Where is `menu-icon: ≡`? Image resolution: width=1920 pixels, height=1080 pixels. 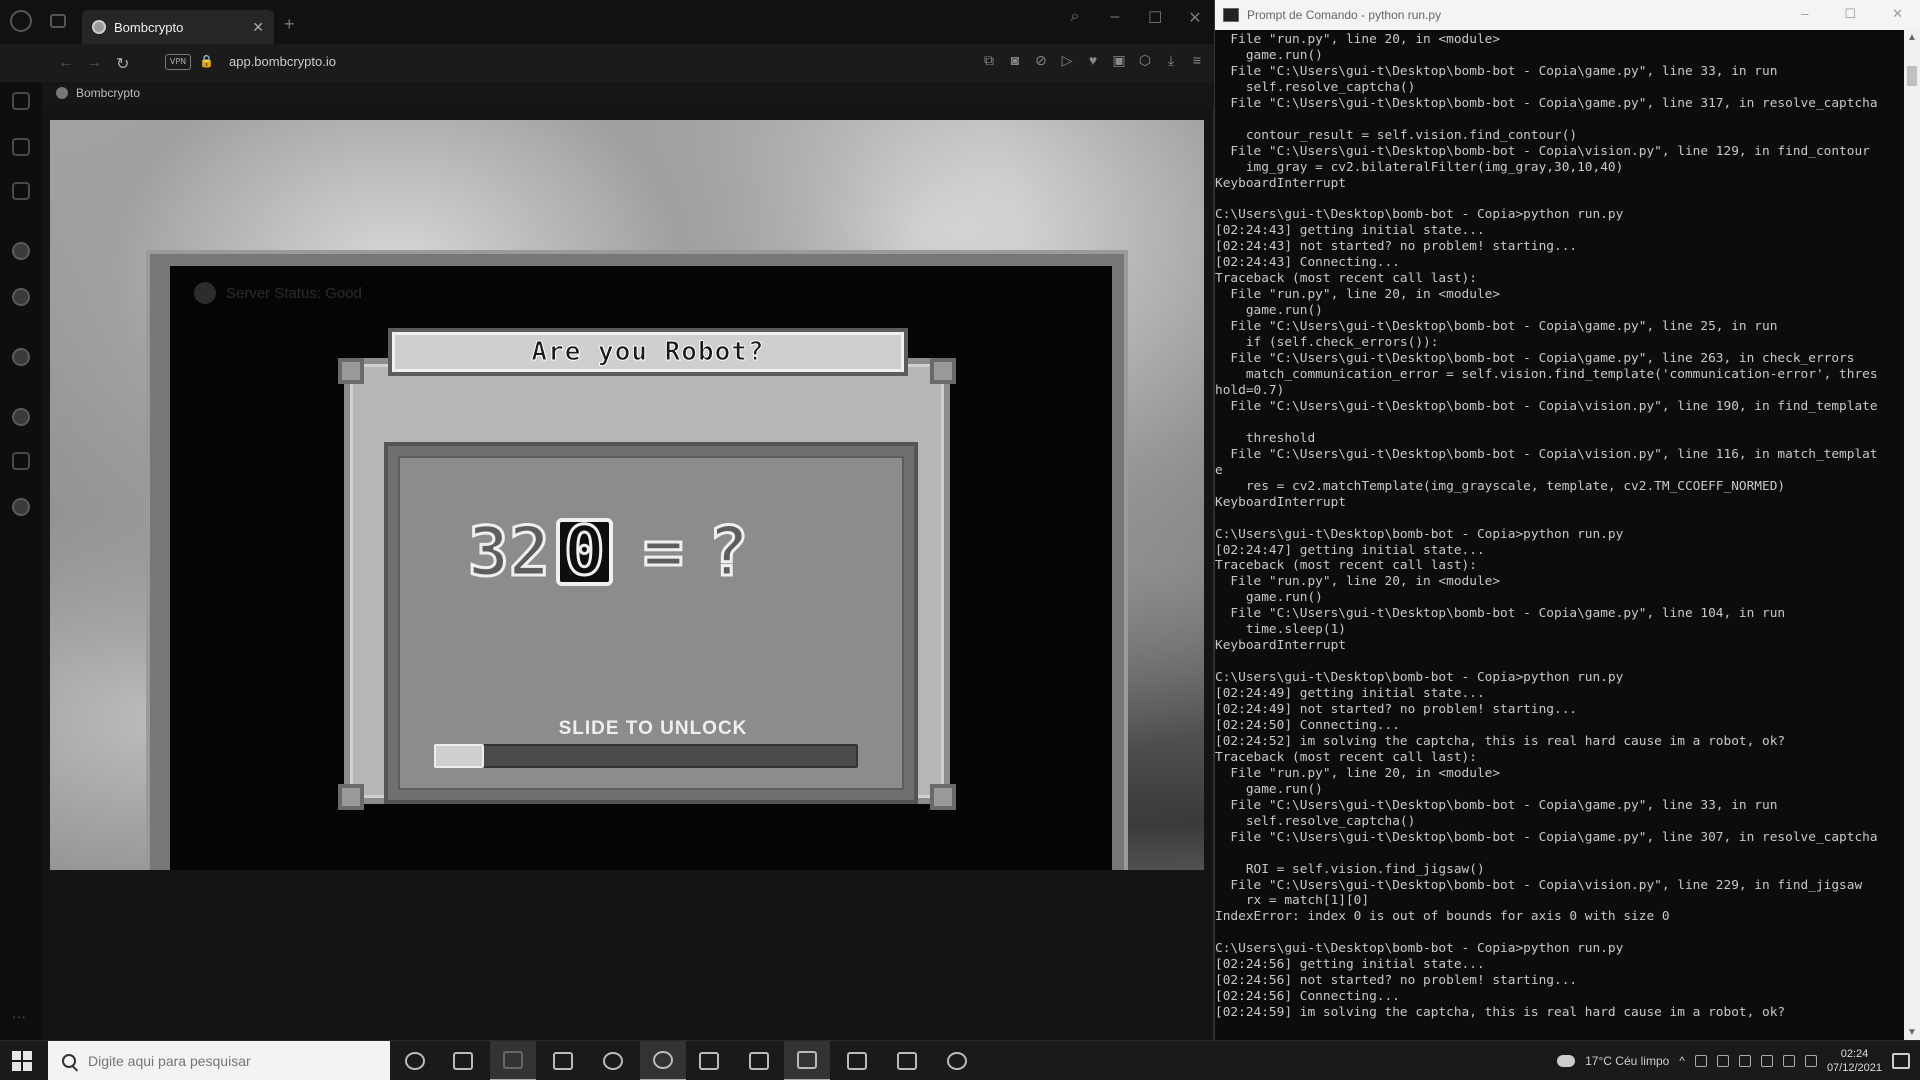 menu-icon: ≡ is located at coordinates (1197, 60).